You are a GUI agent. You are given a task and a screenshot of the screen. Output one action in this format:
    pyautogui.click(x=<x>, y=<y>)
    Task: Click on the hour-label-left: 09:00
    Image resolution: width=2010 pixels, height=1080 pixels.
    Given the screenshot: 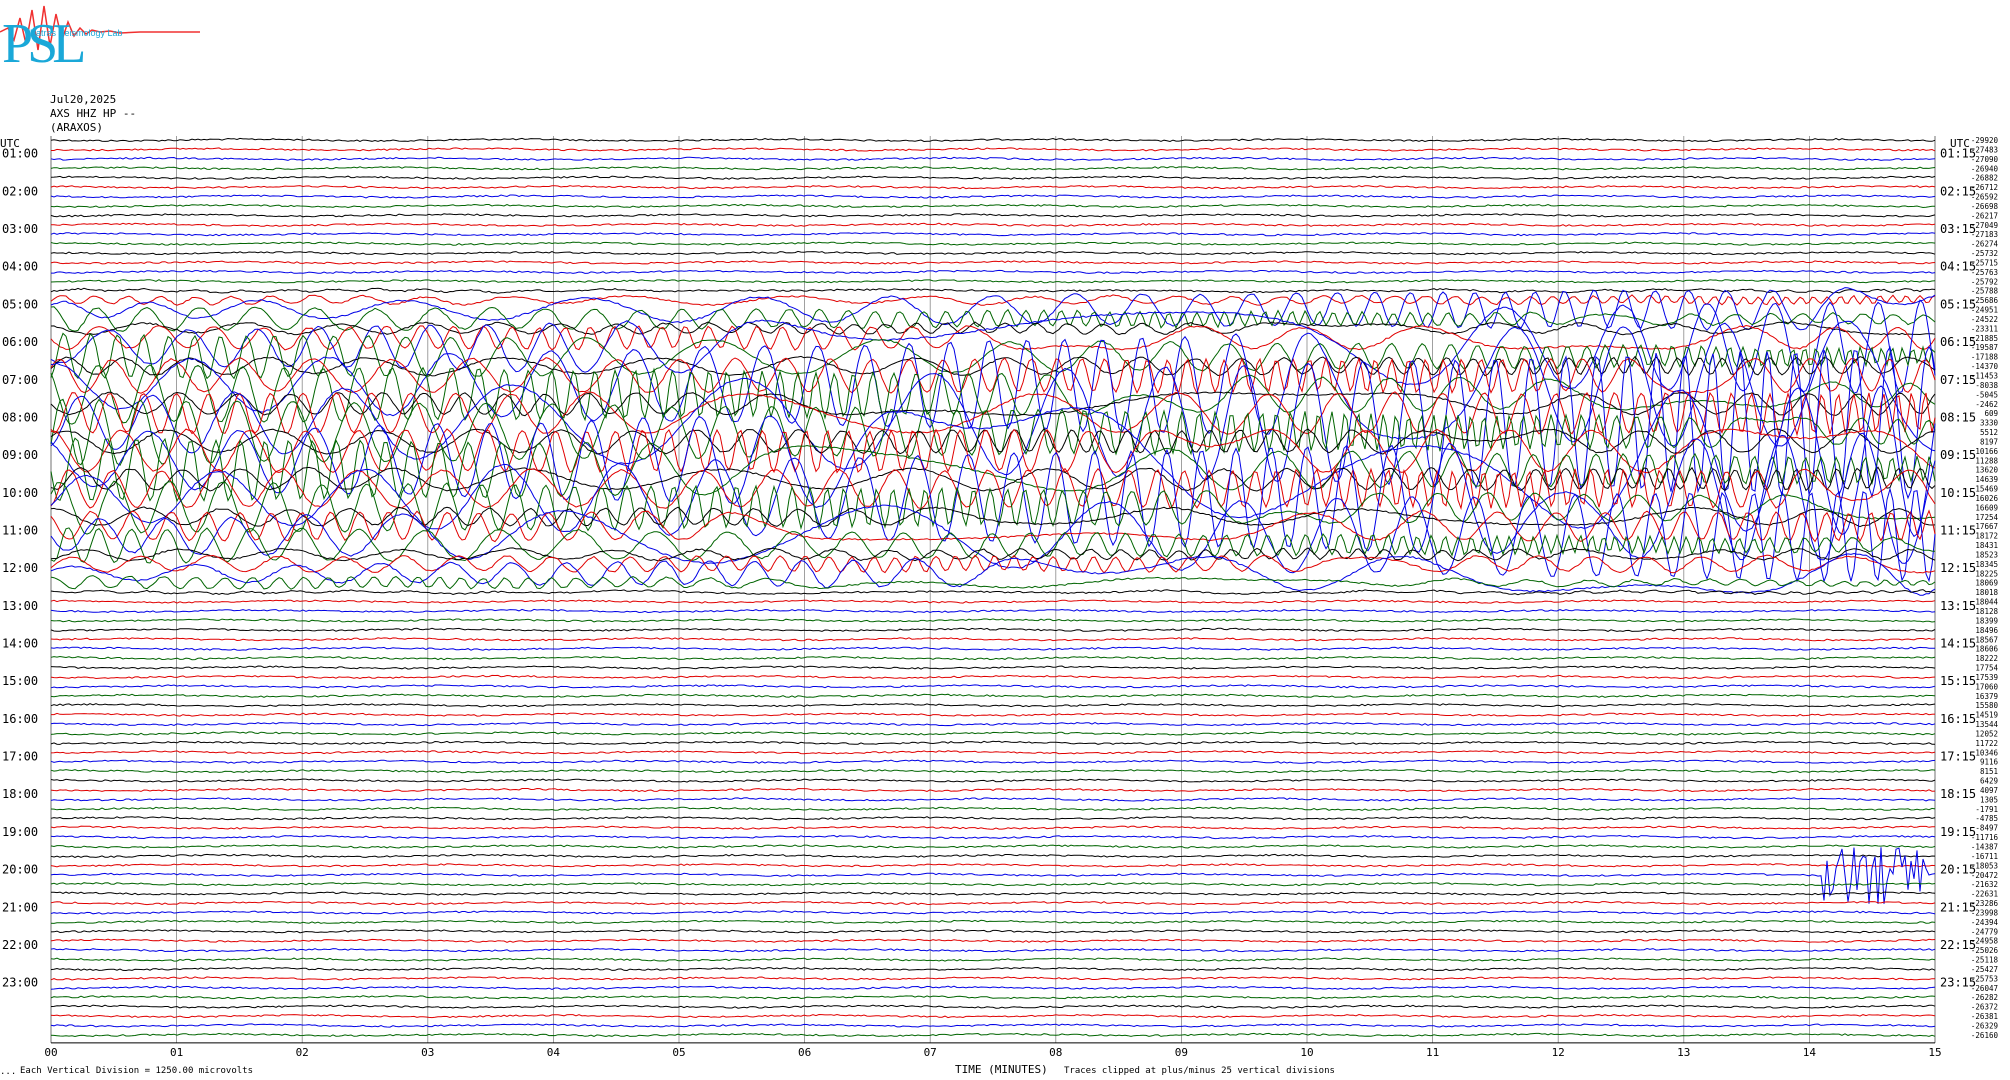 What is the action you would take?
    pyautogui.click(x=20, y=455)
    